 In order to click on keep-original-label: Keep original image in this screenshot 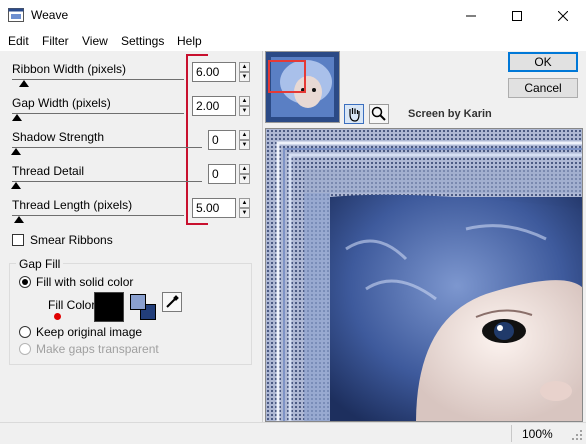, I will do `click(89, 332)`.